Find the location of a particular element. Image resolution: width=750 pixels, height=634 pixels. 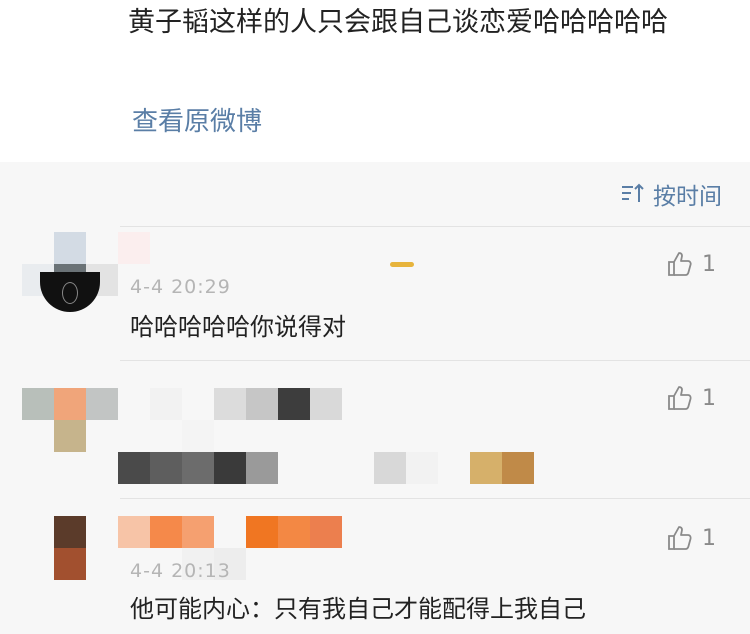

view-original-post-link: 查看原微博 is located at coordinates (197, 122).